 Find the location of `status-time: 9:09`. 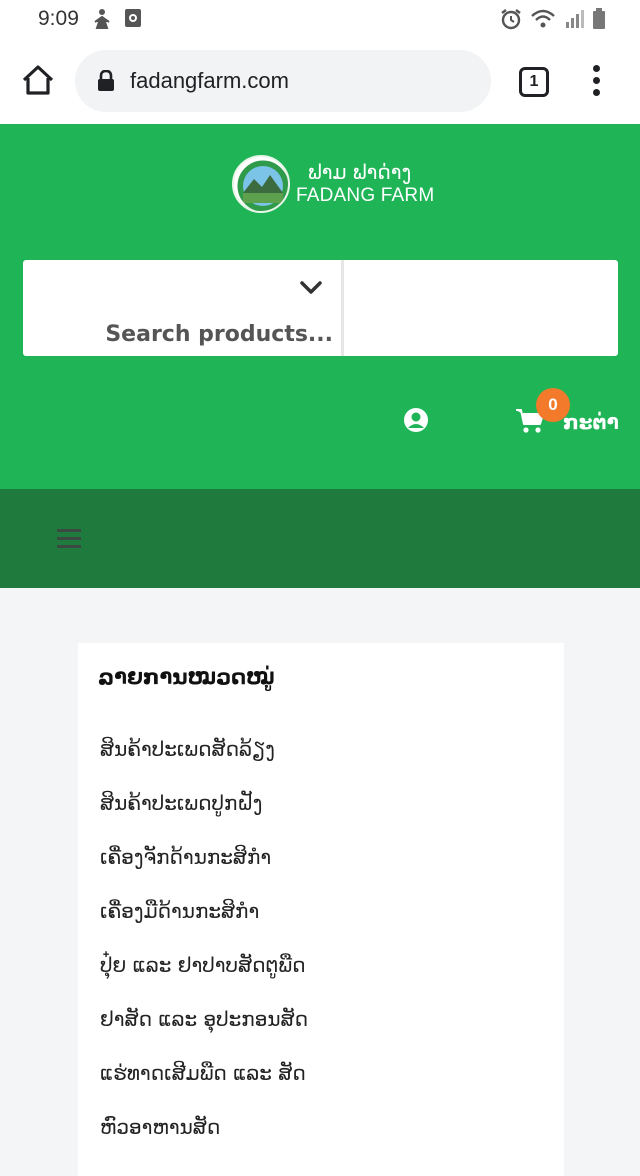

status-time: 9:09 is located at coordinates (58, 18).